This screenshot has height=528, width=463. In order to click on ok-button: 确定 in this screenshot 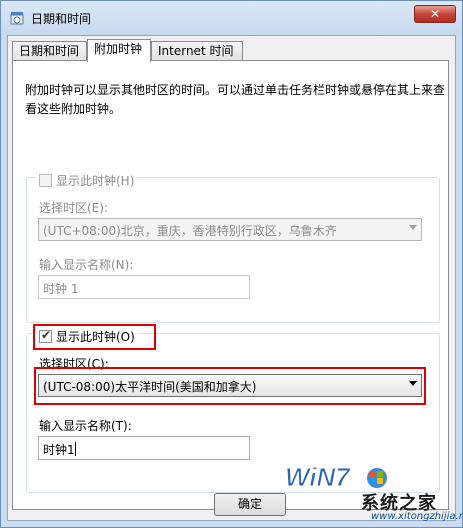, I will do `click(250, 504)`.